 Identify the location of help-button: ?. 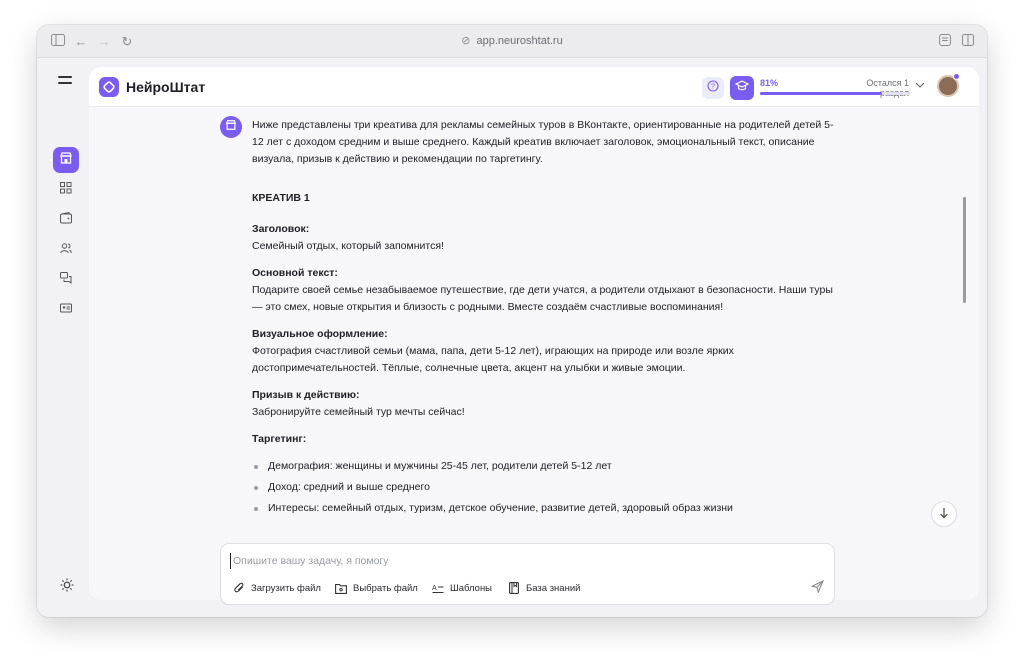
(713, 88).